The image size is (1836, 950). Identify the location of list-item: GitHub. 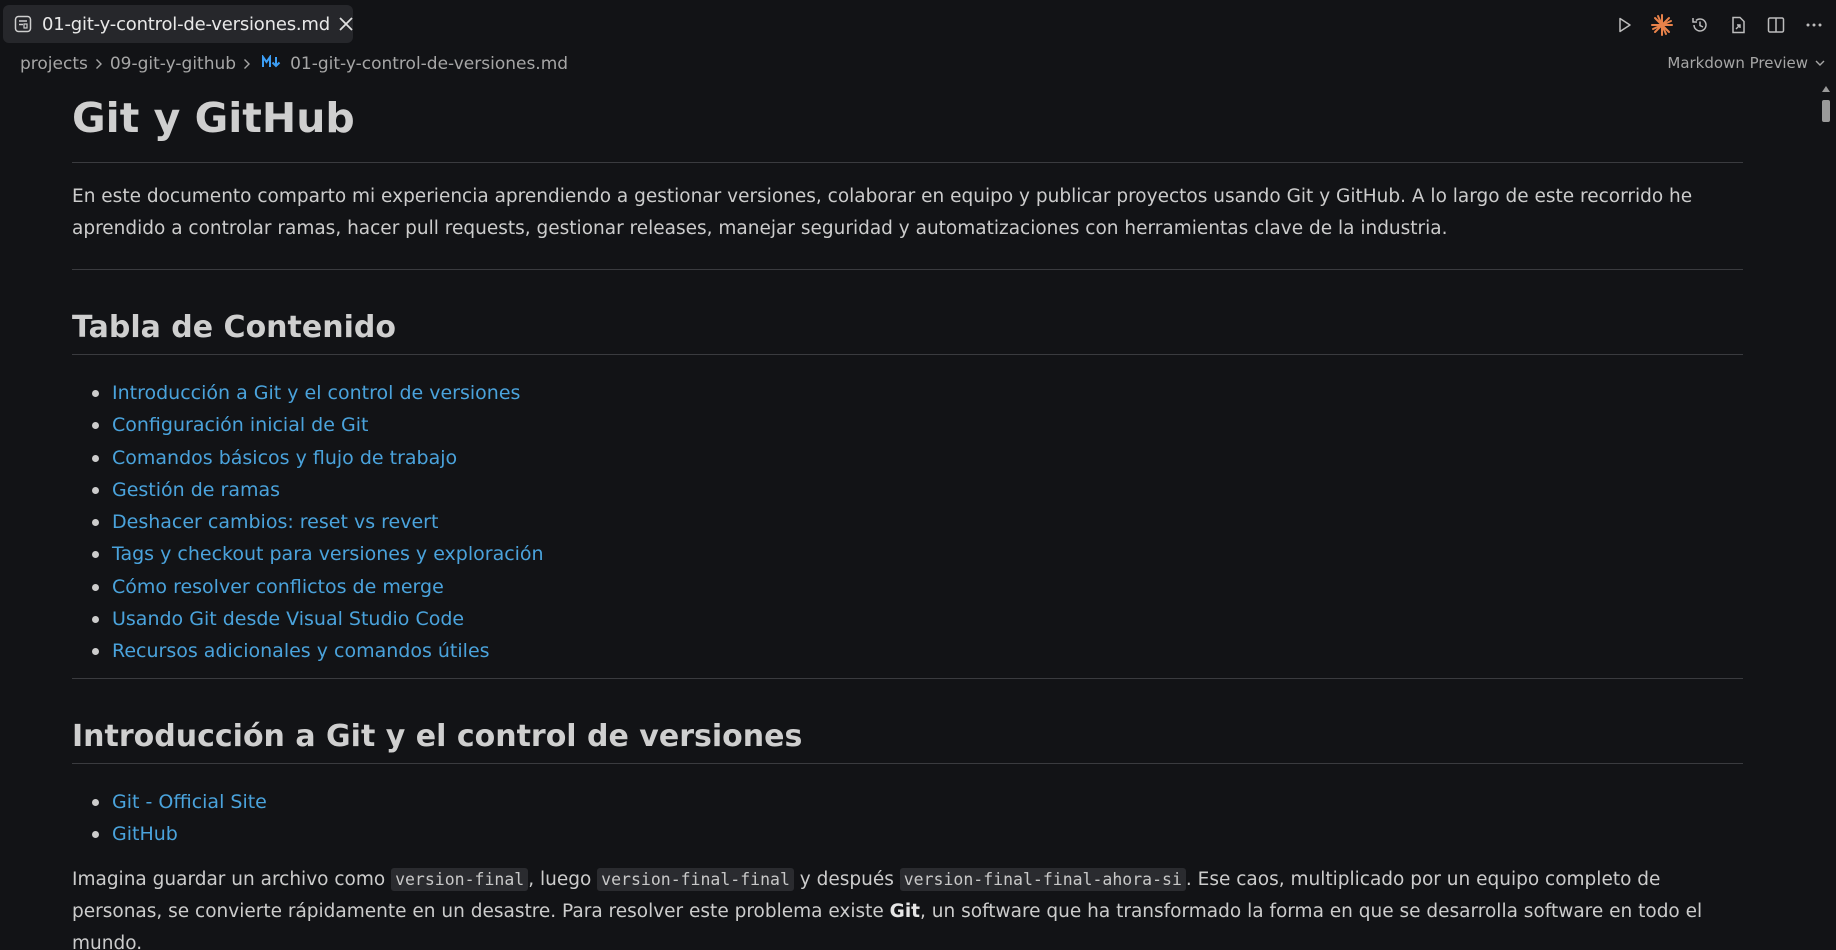
(917, 834).